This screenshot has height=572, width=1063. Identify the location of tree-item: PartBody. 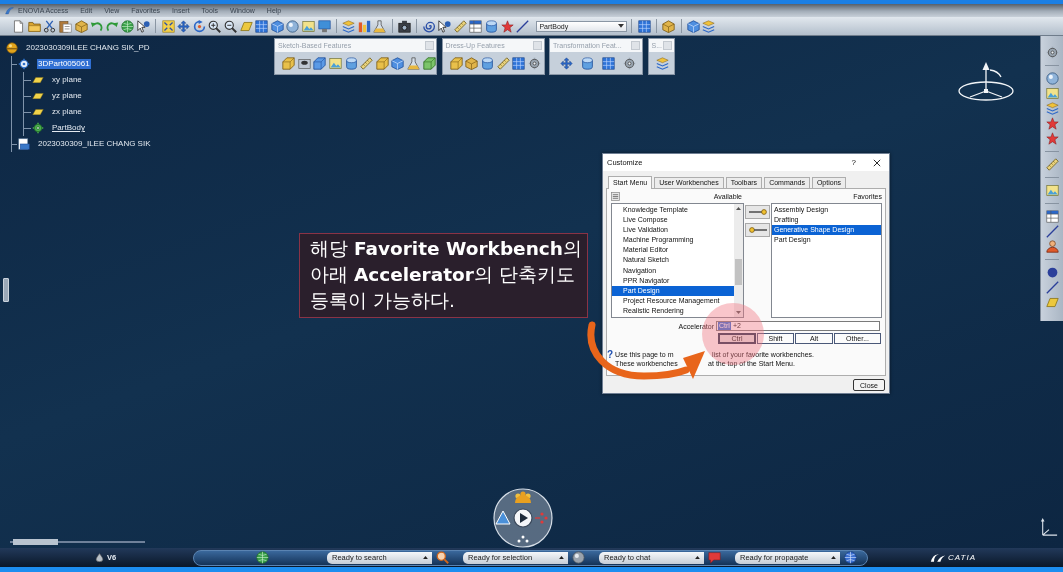
(68, 128).